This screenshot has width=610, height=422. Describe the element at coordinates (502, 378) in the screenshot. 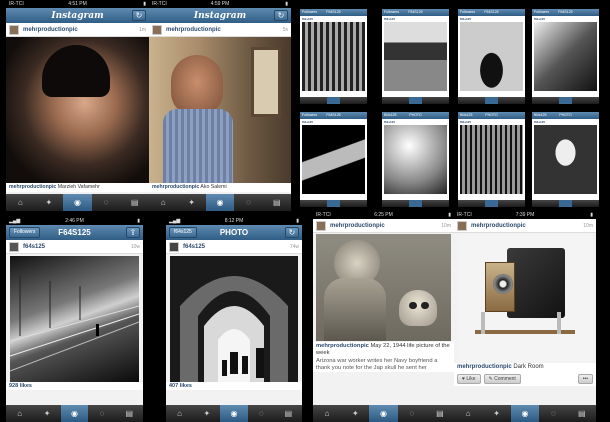

I see `comment-button: ✎ Comment` at that location.